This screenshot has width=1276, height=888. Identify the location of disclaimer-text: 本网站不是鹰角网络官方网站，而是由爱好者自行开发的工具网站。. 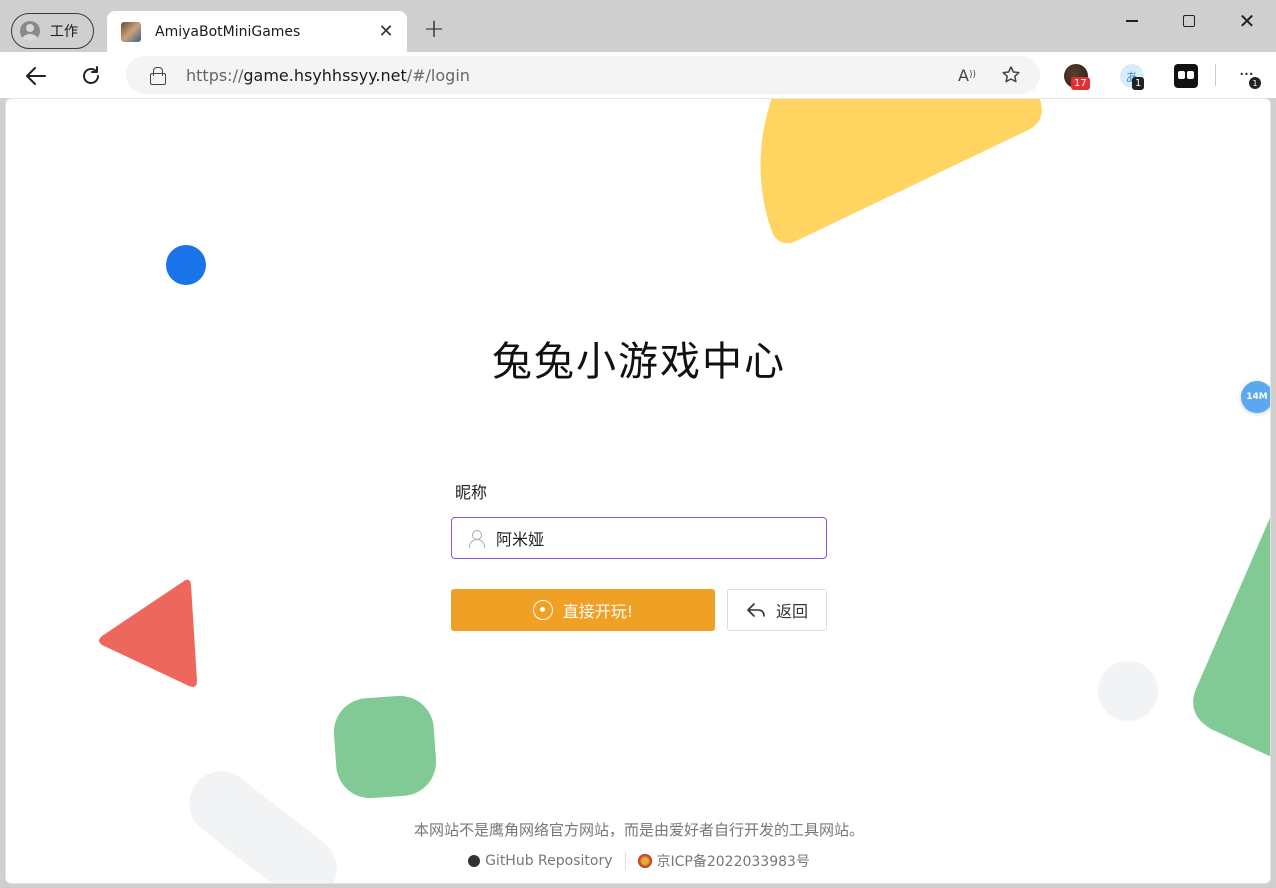
(638, 830).